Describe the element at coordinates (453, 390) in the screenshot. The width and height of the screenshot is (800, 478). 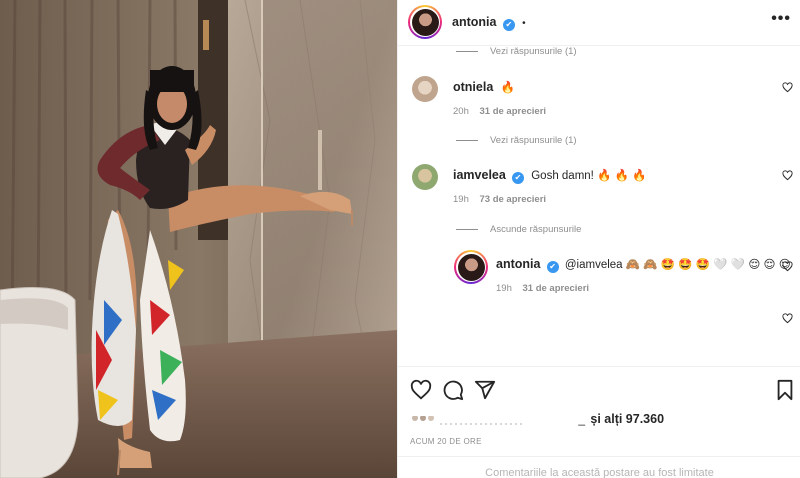
I see `comment-icon` at that location.